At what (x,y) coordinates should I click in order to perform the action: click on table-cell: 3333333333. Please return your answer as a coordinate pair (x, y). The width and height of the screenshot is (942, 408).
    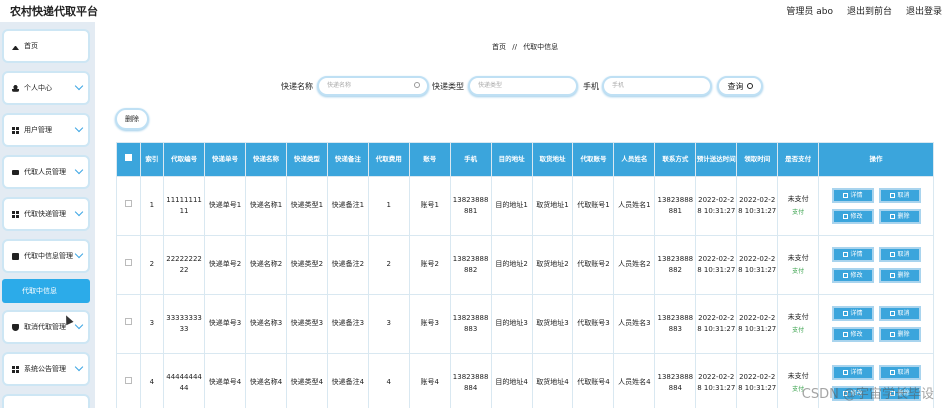
    Looking at the image, I should click on (184, 324).